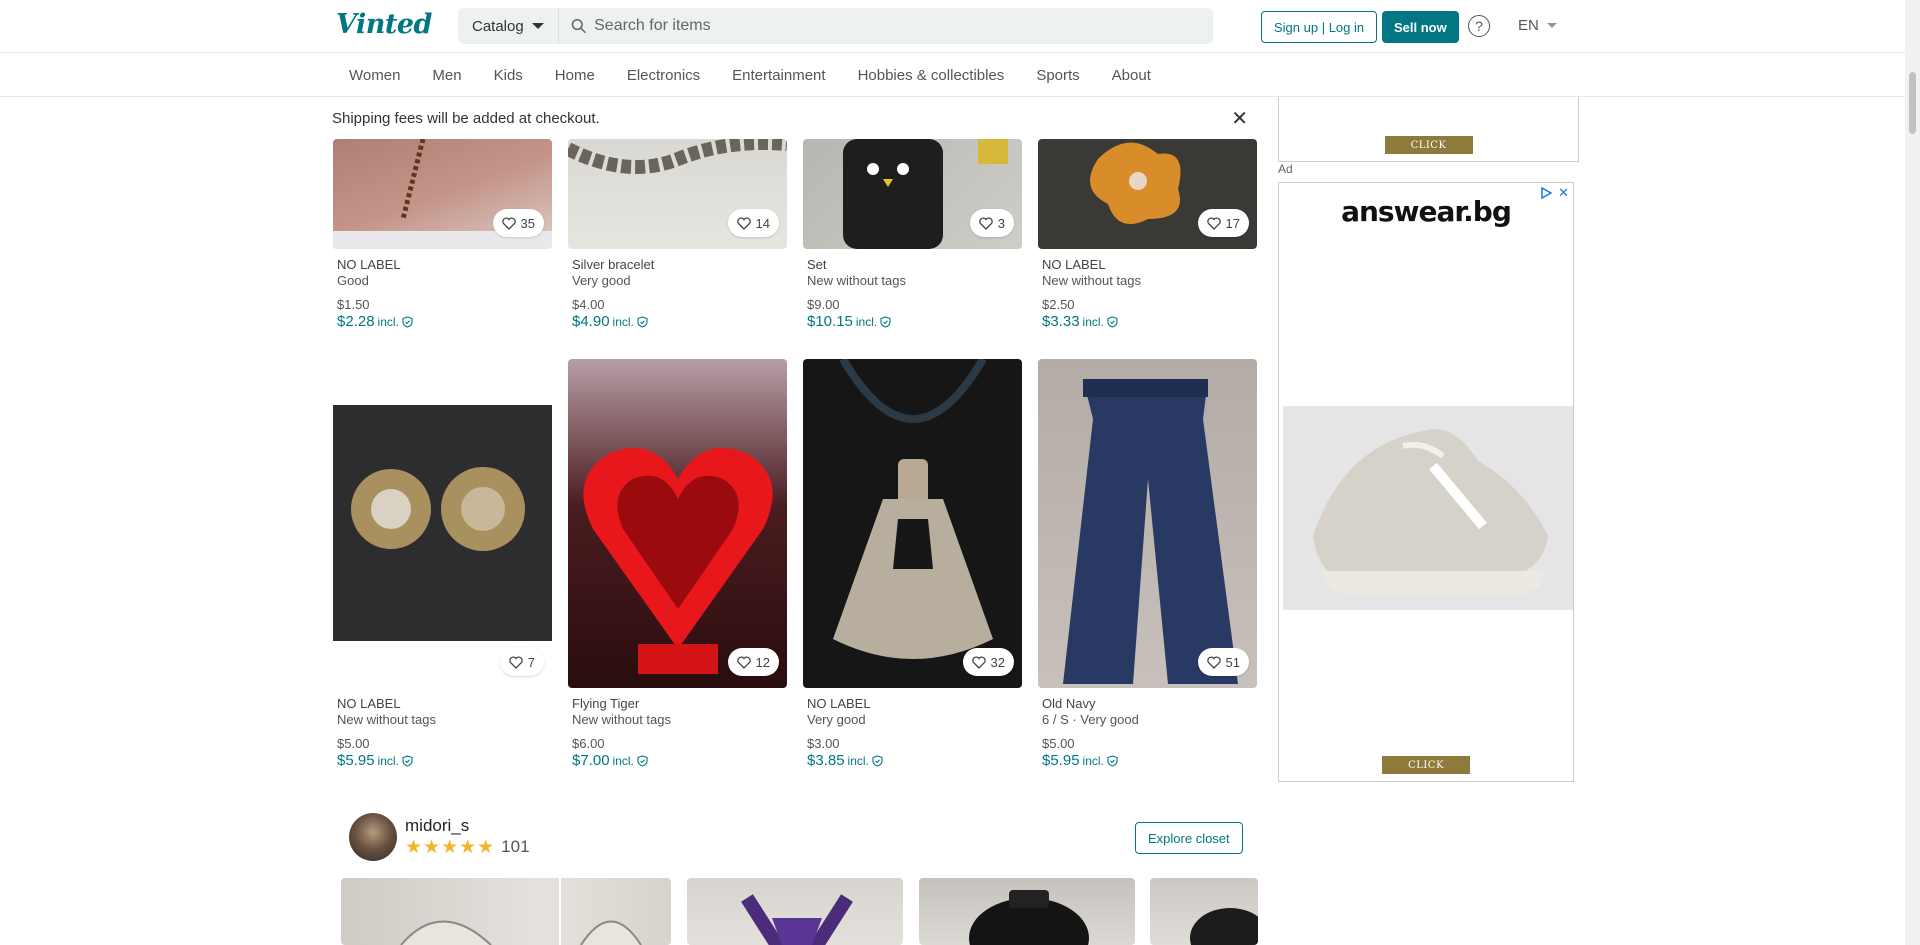 The width and height of the screenshot is (1920, 945). I want to click on mirrors-image, so click(442, 523).